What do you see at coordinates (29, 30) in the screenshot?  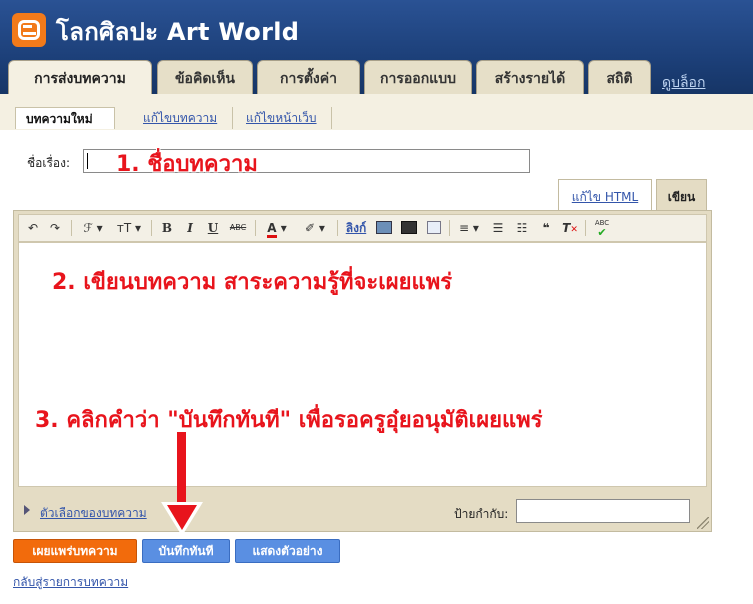 I see `blogger-logo-icon` at bounding box center [29, 30].